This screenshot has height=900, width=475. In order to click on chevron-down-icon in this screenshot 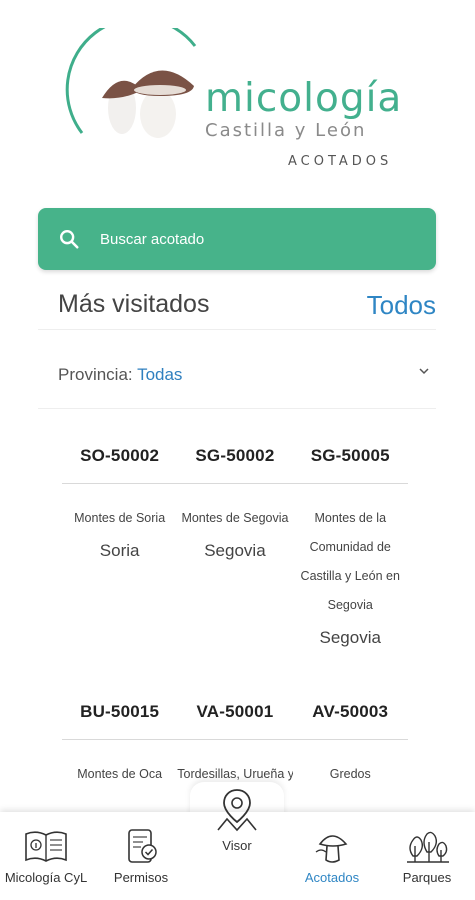, I will do `click(424, 371)`.